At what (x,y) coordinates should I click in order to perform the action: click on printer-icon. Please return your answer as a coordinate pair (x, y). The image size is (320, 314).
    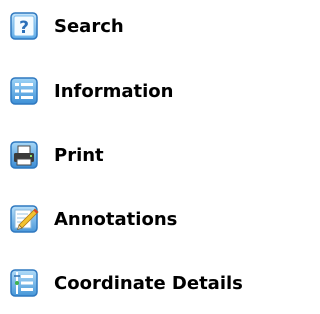
    Looking at the image, I should click on (24, 155).